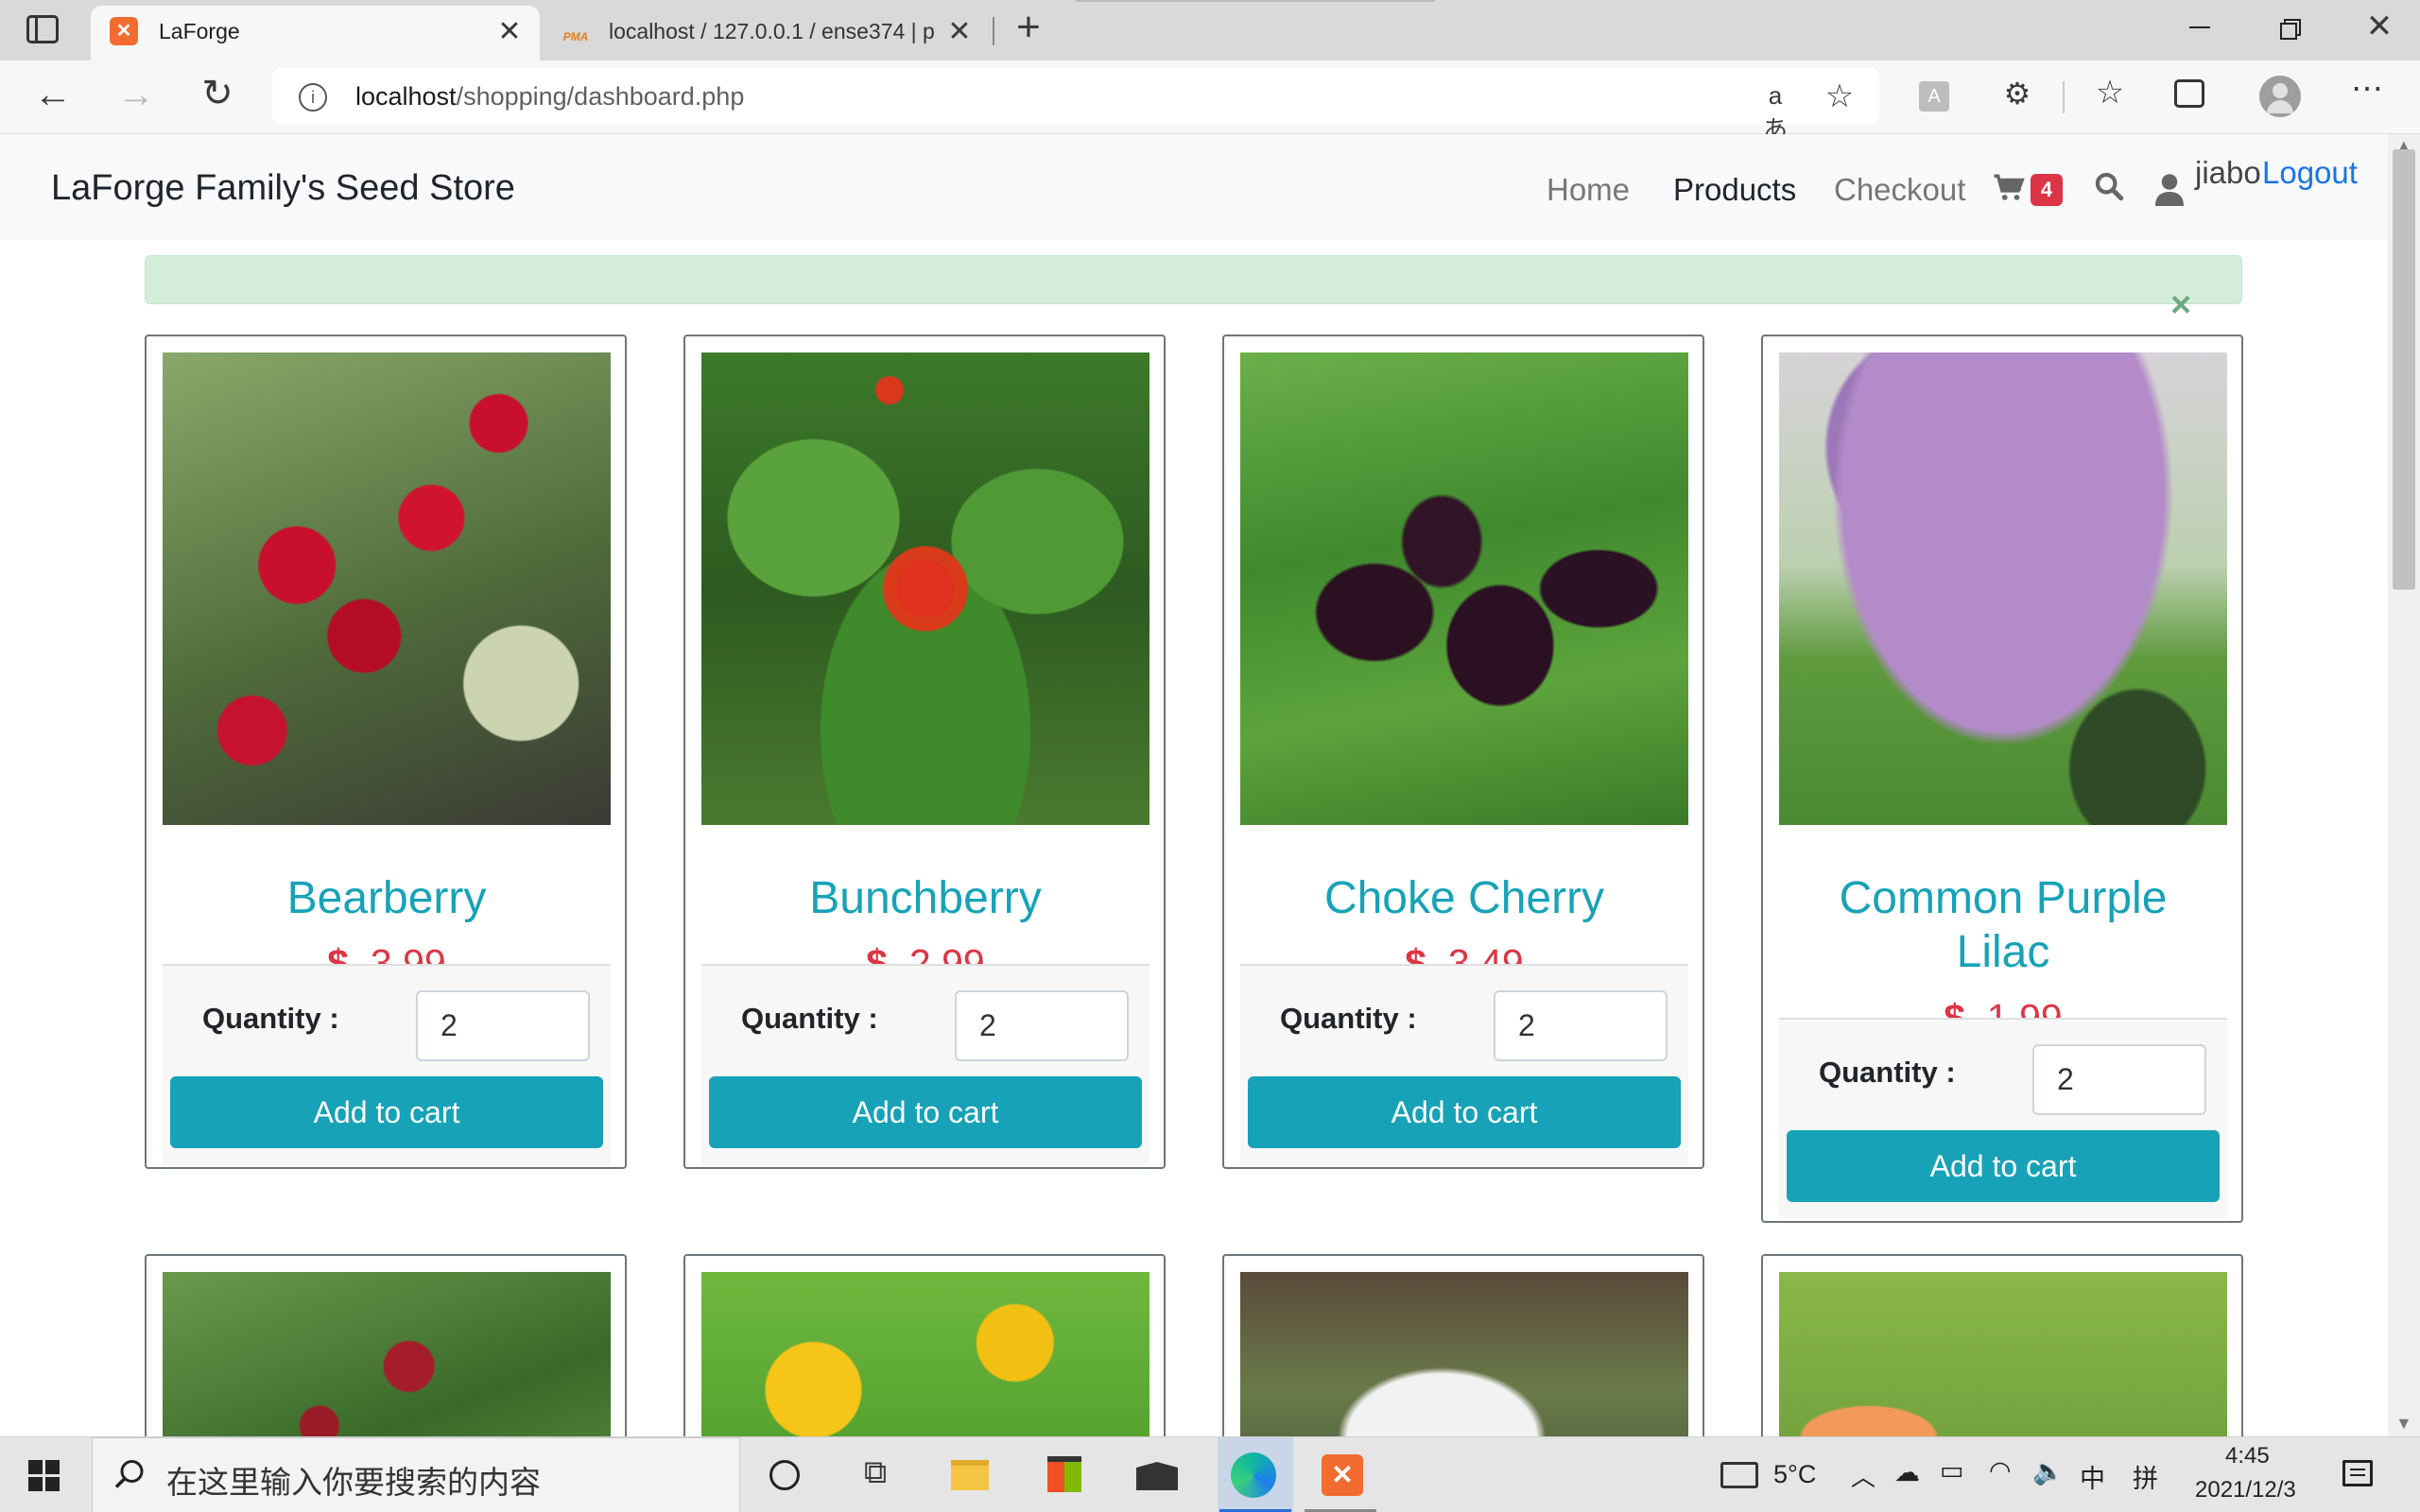 This screenshot has height=1512, width=2420. Describe the element at coordinates (2367, 89) in the screenshot. I see `more-icon: ⋯` at that location.